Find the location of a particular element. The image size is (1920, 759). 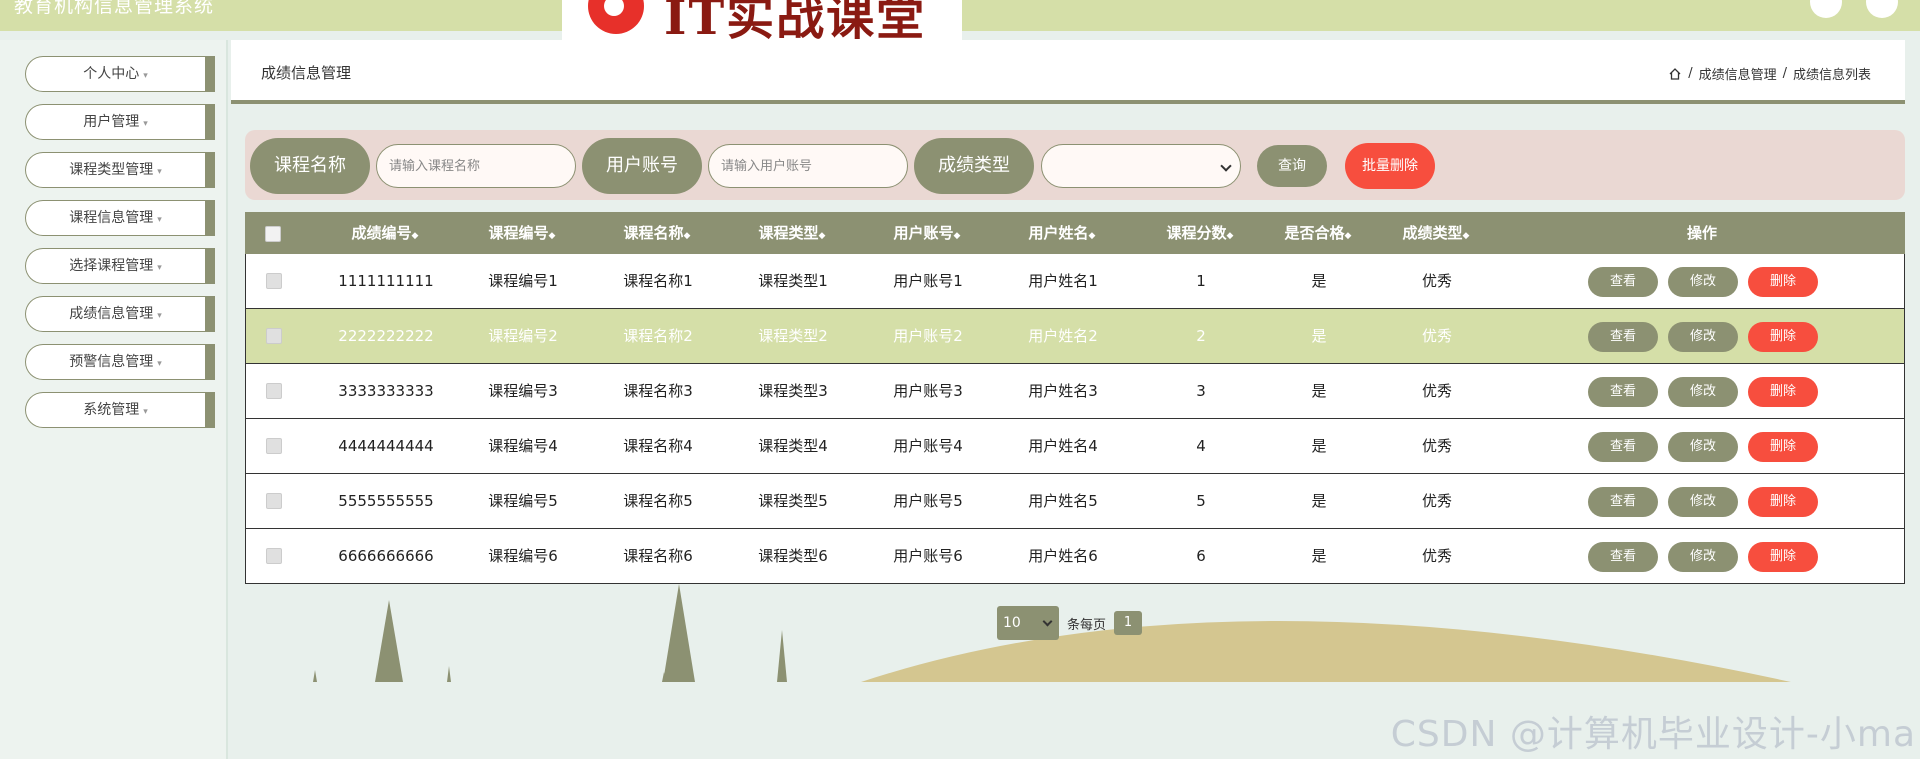

cell-grade-id: 5555555555 is located at coordinates (386, 501).